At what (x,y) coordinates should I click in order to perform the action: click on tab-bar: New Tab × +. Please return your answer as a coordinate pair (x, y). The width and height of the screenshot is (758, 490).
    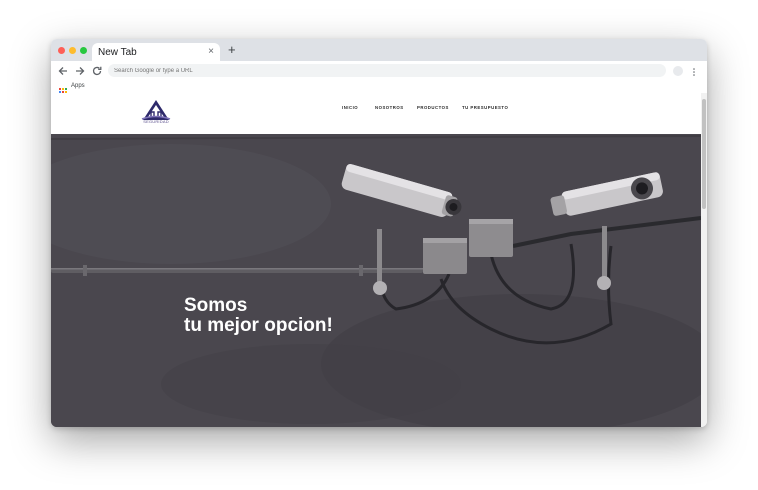
    Looking at the image, I should click on (379, 50).